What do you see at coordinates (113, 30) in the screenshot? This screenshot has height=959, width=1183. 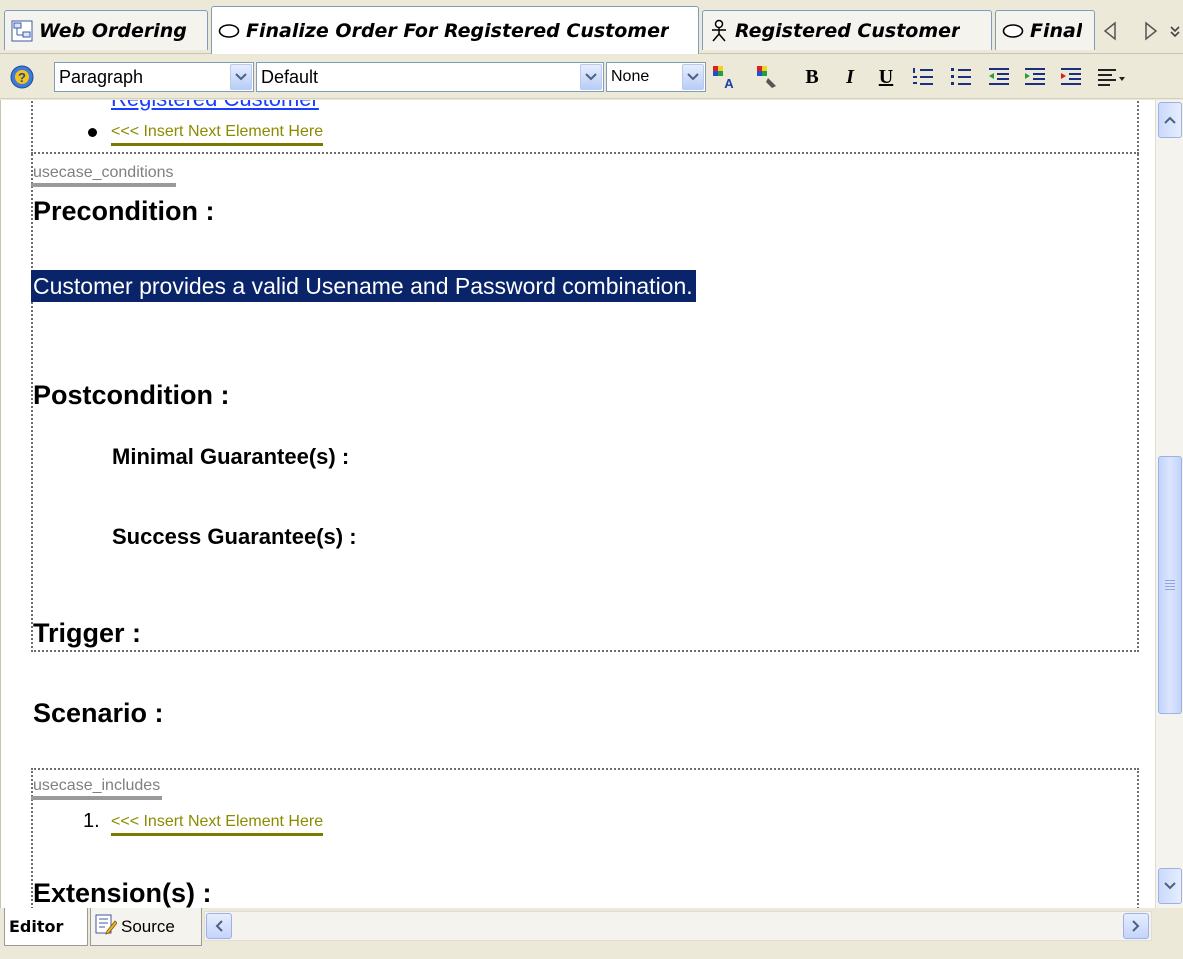 I see `tab-label: Web Ordering` at bounding box center [113, 30].